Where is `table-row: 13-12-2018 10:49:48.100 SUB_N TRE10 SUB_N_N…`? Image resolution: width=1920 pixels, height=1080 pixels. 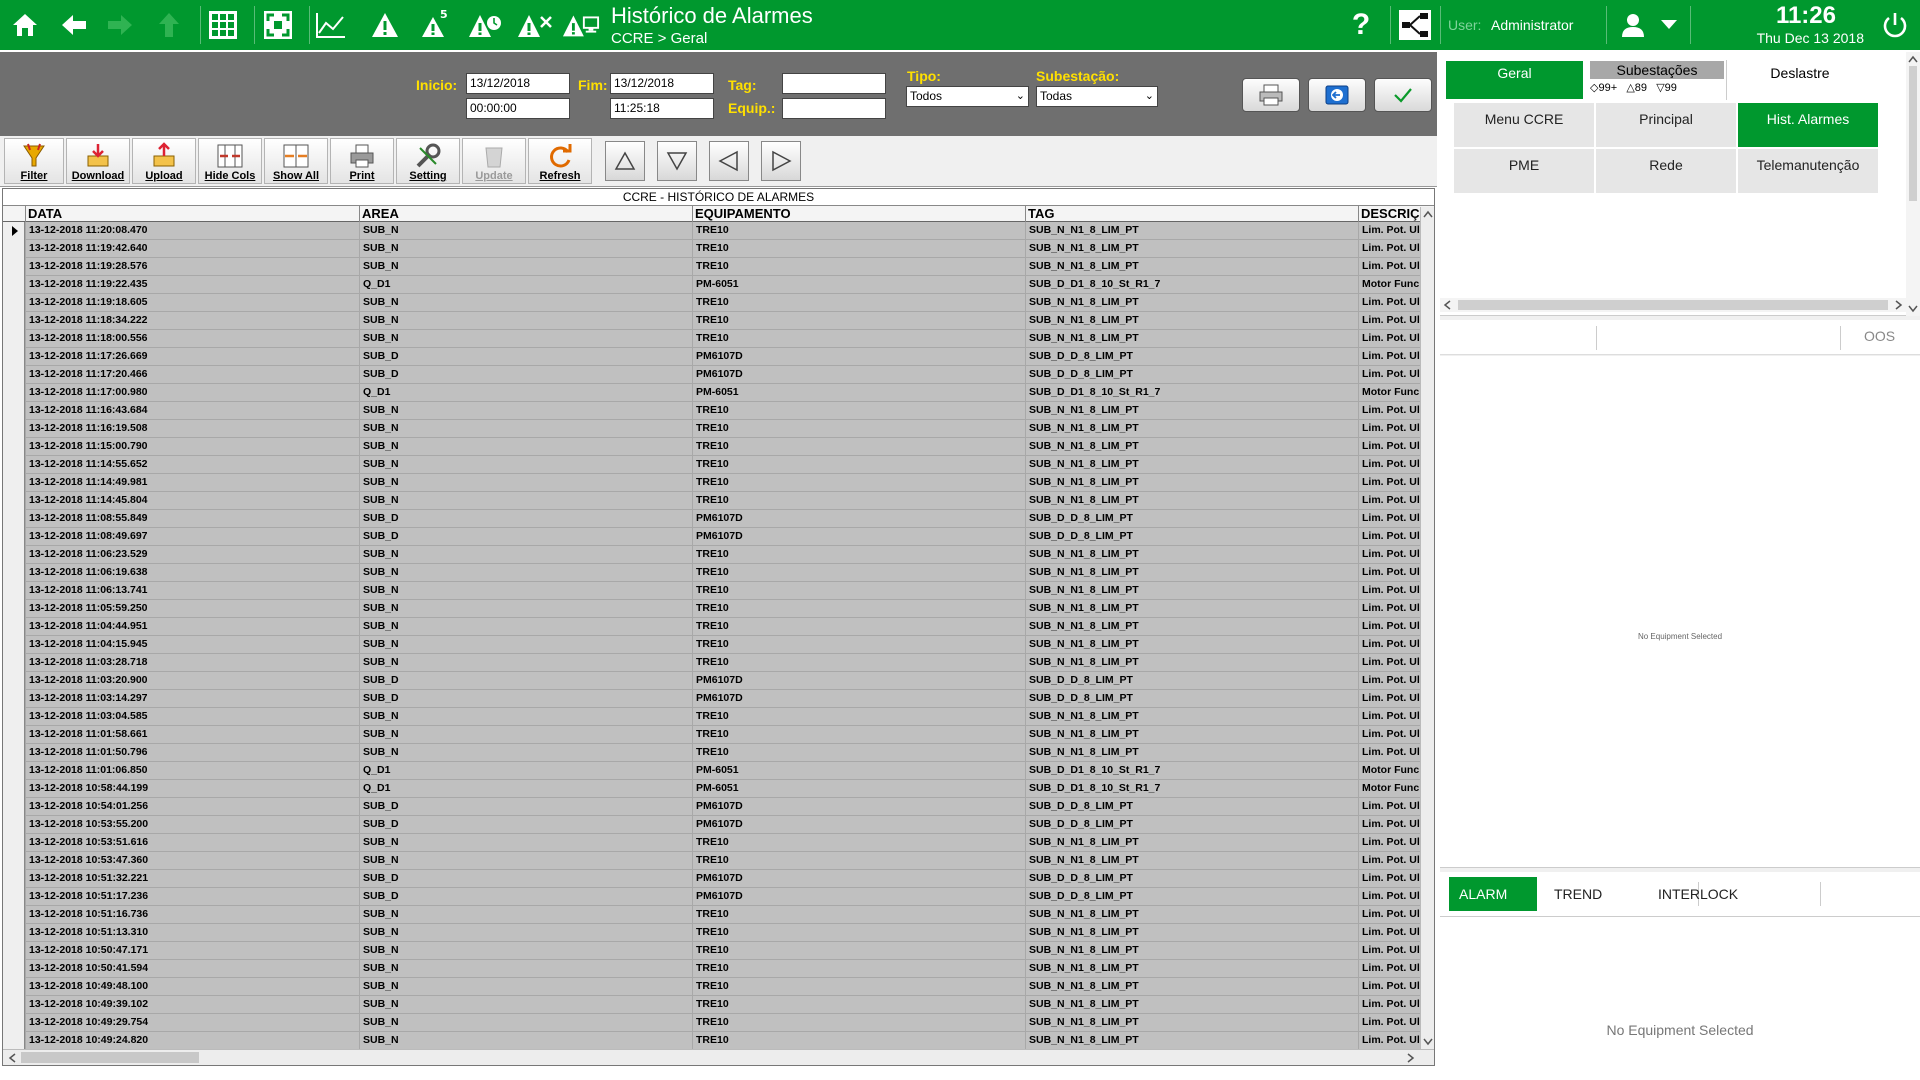 table-row: 13-12-2018 10:49:48.100 SUB_N TRE10 SUB_N_N… is located at coordinates (718, 987).